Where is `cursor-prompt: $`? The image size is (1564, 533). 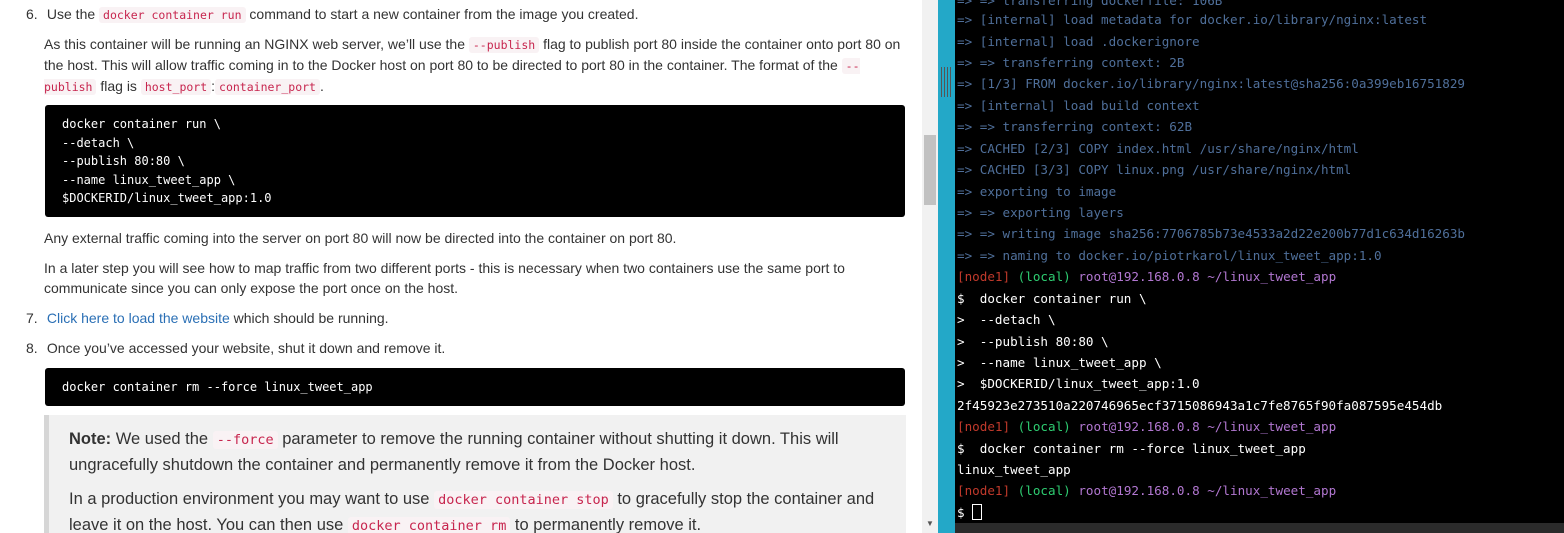 cursor-prompt: $ is located at coordinates (961, 512).